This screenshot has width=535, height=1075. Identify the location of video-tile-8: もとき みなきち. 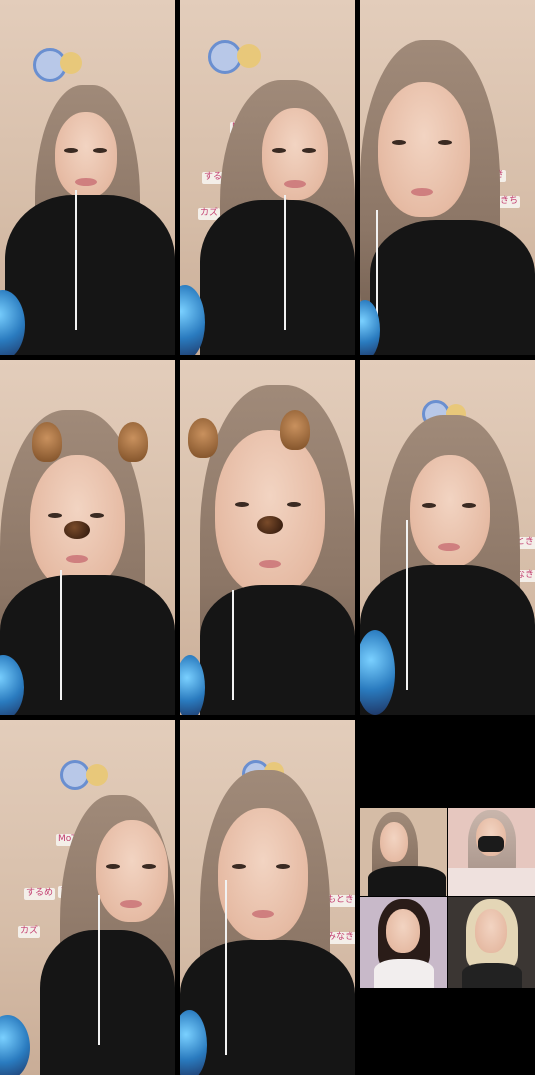
(267, 897).